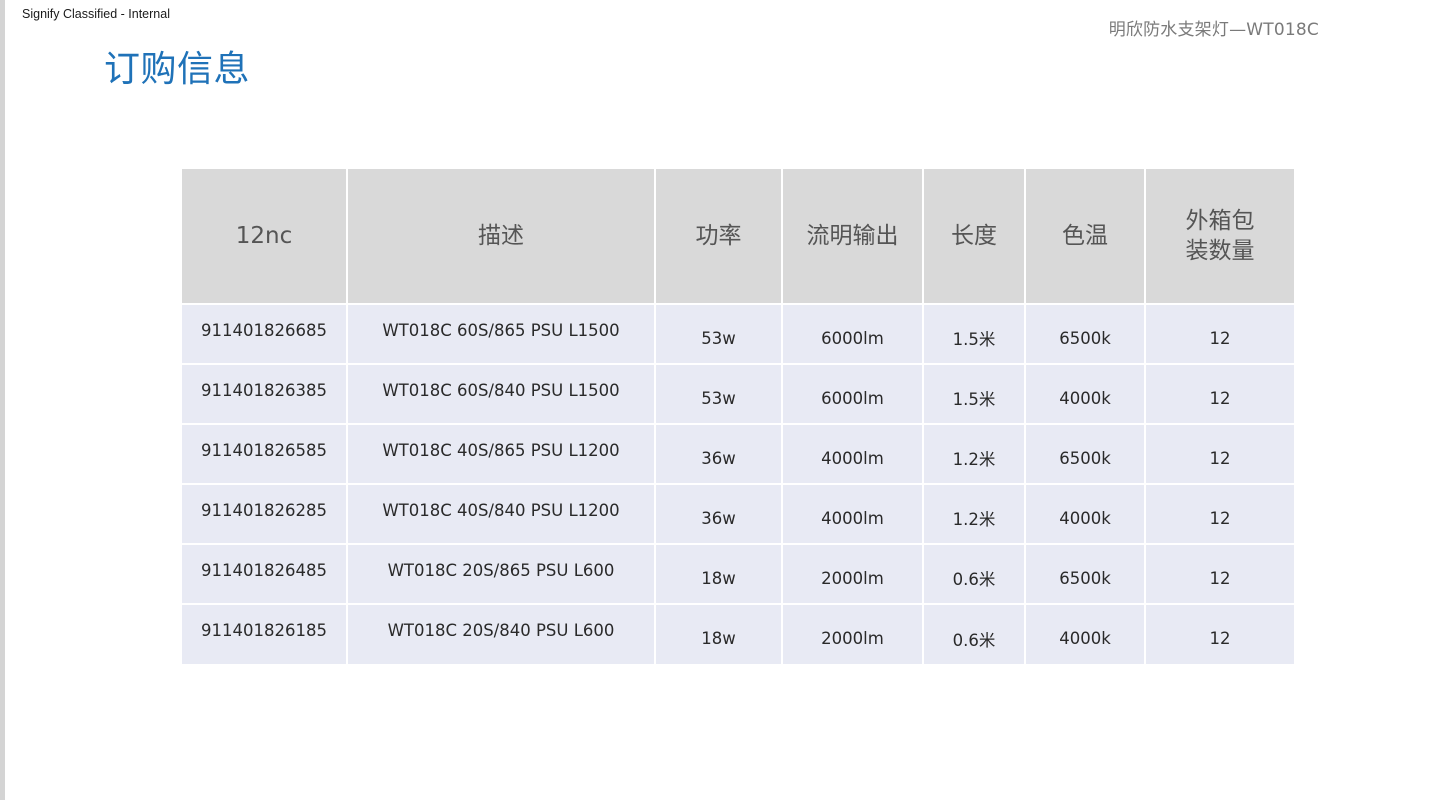 This screenshot has height=800, width=1443. What do you see at coordinates (501, 574) in the screenshot?
I see `cell-description: WT018C 20S/865 PSU L600` at bounding box center [501, 574].